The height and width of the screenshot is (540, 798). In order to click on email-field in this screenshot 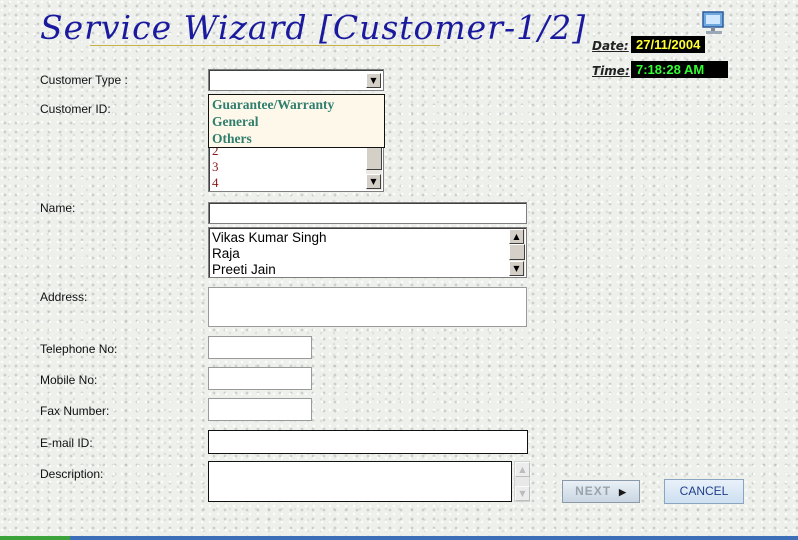, I will do `click(368, 442)`.